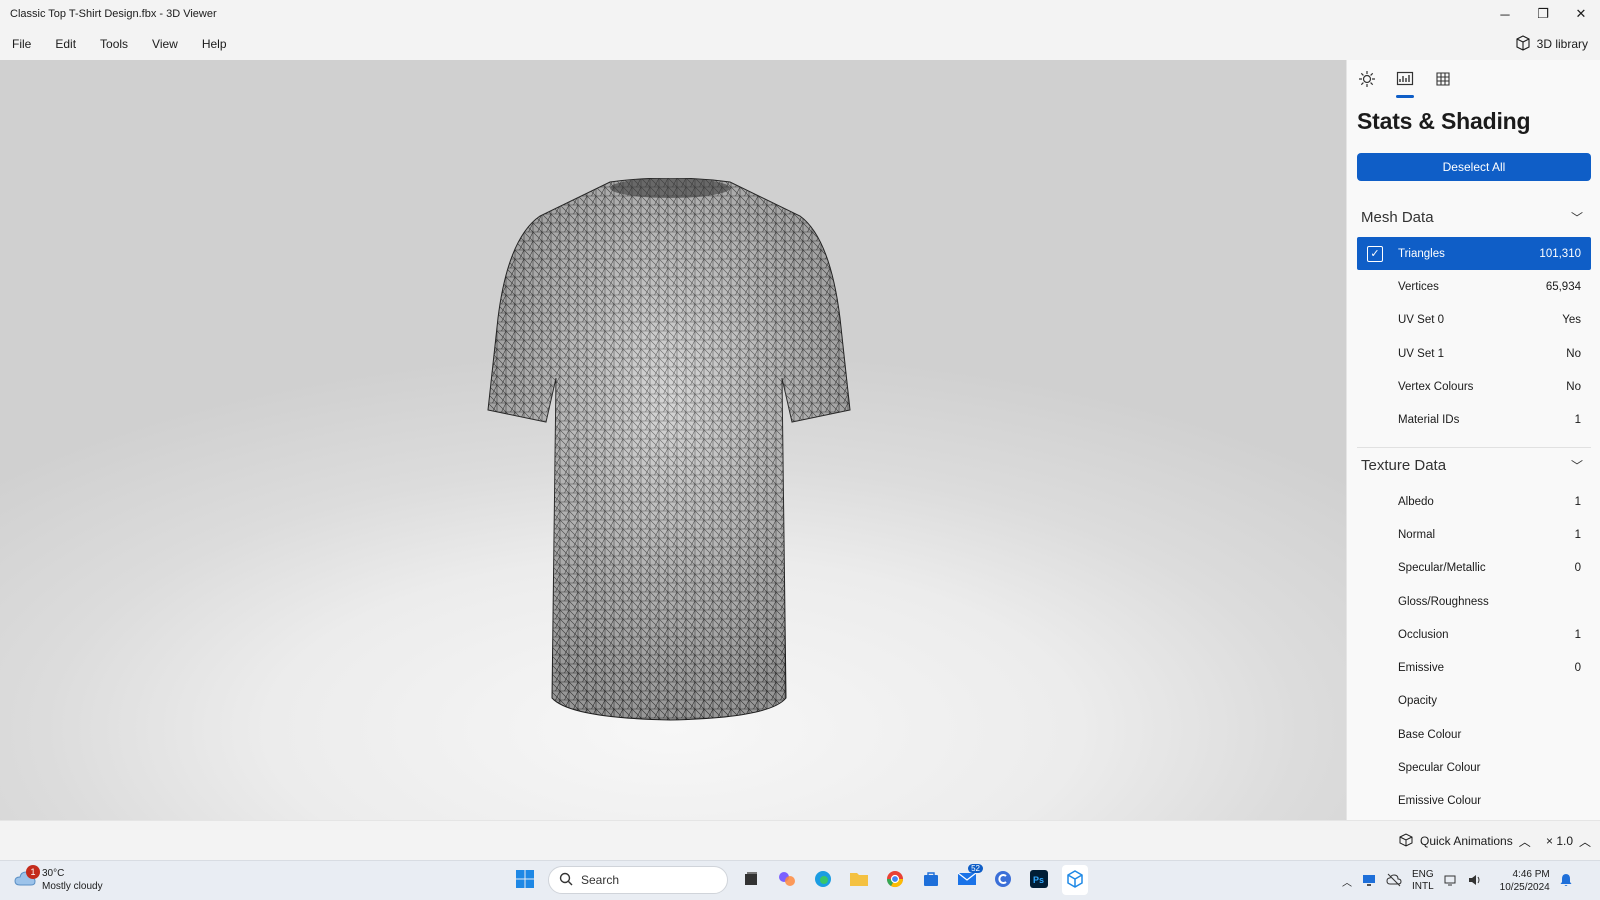  What do you see at coordinates (1568, 841) in the screenshot?
I see `playback-speed-button: × 1.0 ︿` at bounding box center [1568, 841].